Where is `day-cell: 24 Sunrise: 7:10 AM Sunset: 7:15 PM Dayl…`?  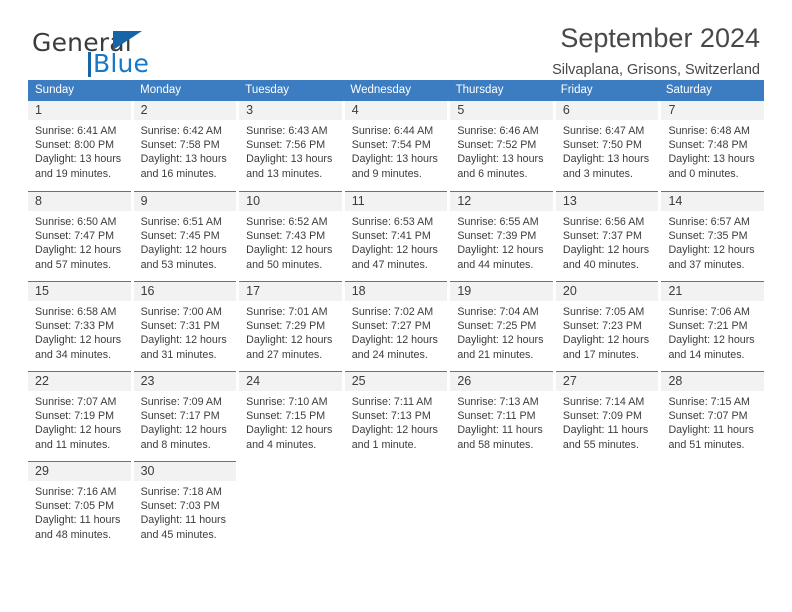
day-cell: 24 Sunrise: 7:10 AM Sunset: 7:15 PM Dayl… is located at coordinates (290, 413).